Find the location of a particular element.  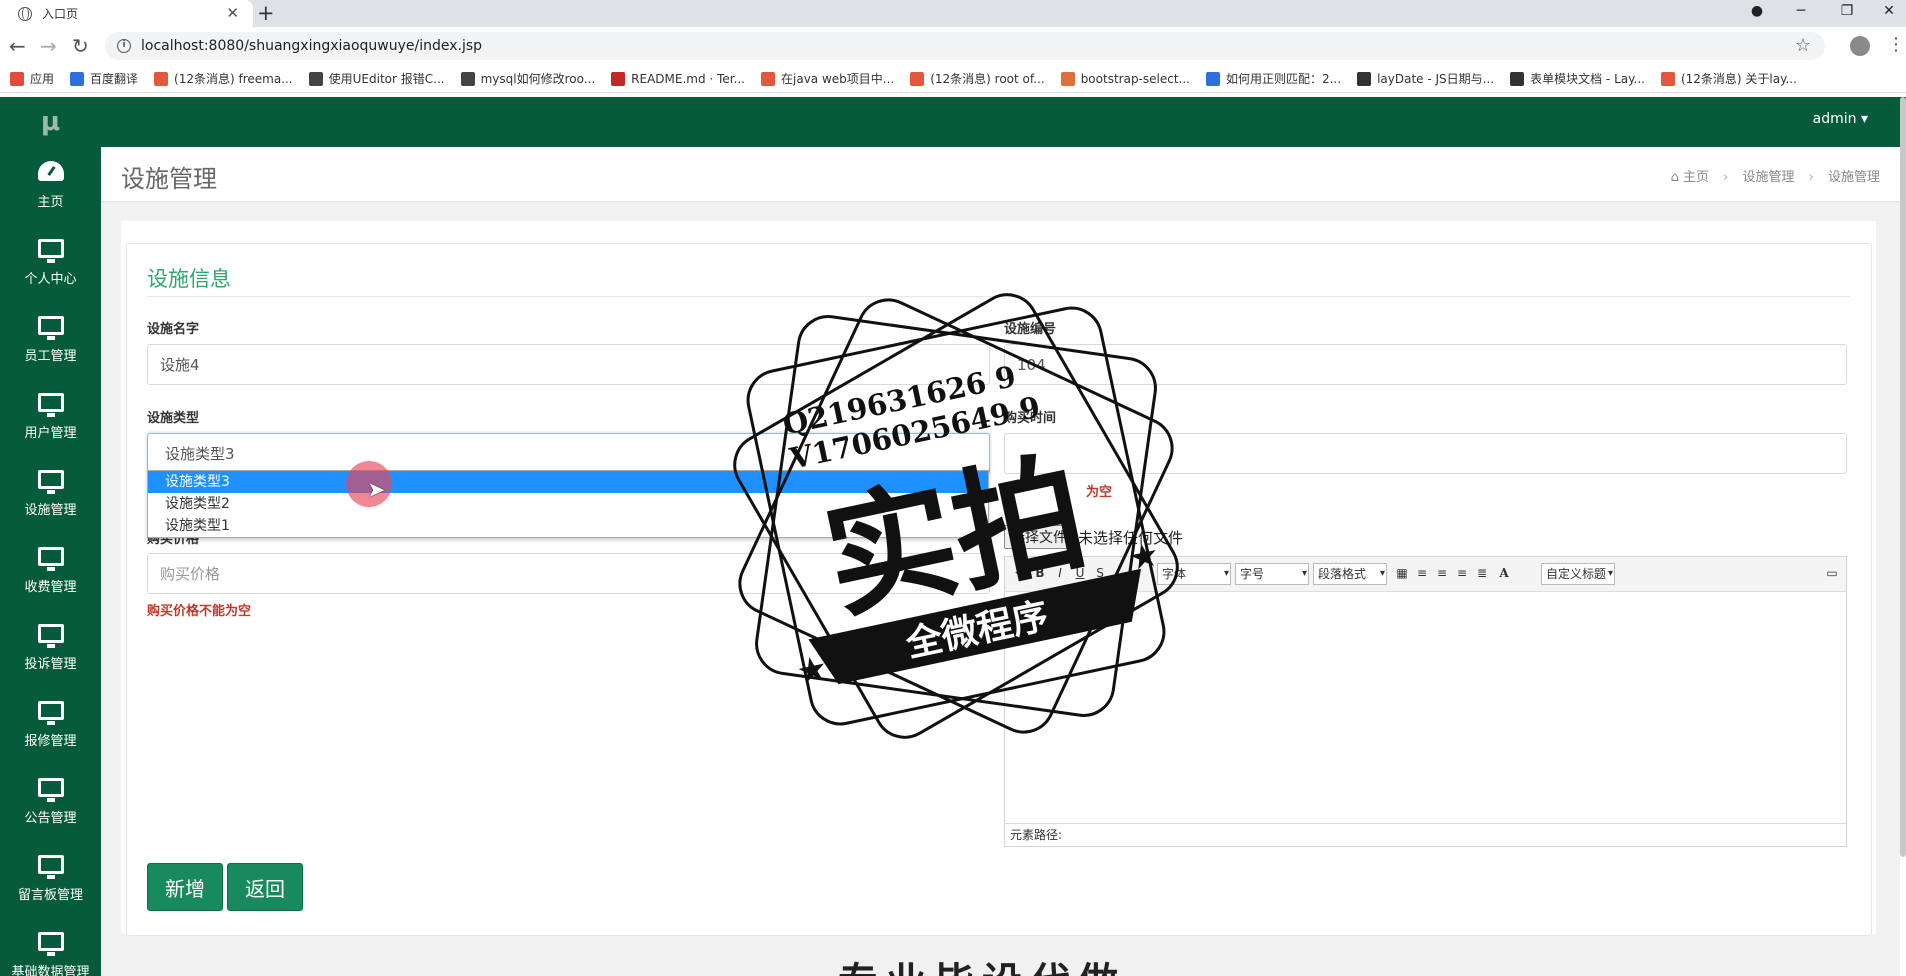

sidebar-item: 主页 is located at coordinates (50, 185).